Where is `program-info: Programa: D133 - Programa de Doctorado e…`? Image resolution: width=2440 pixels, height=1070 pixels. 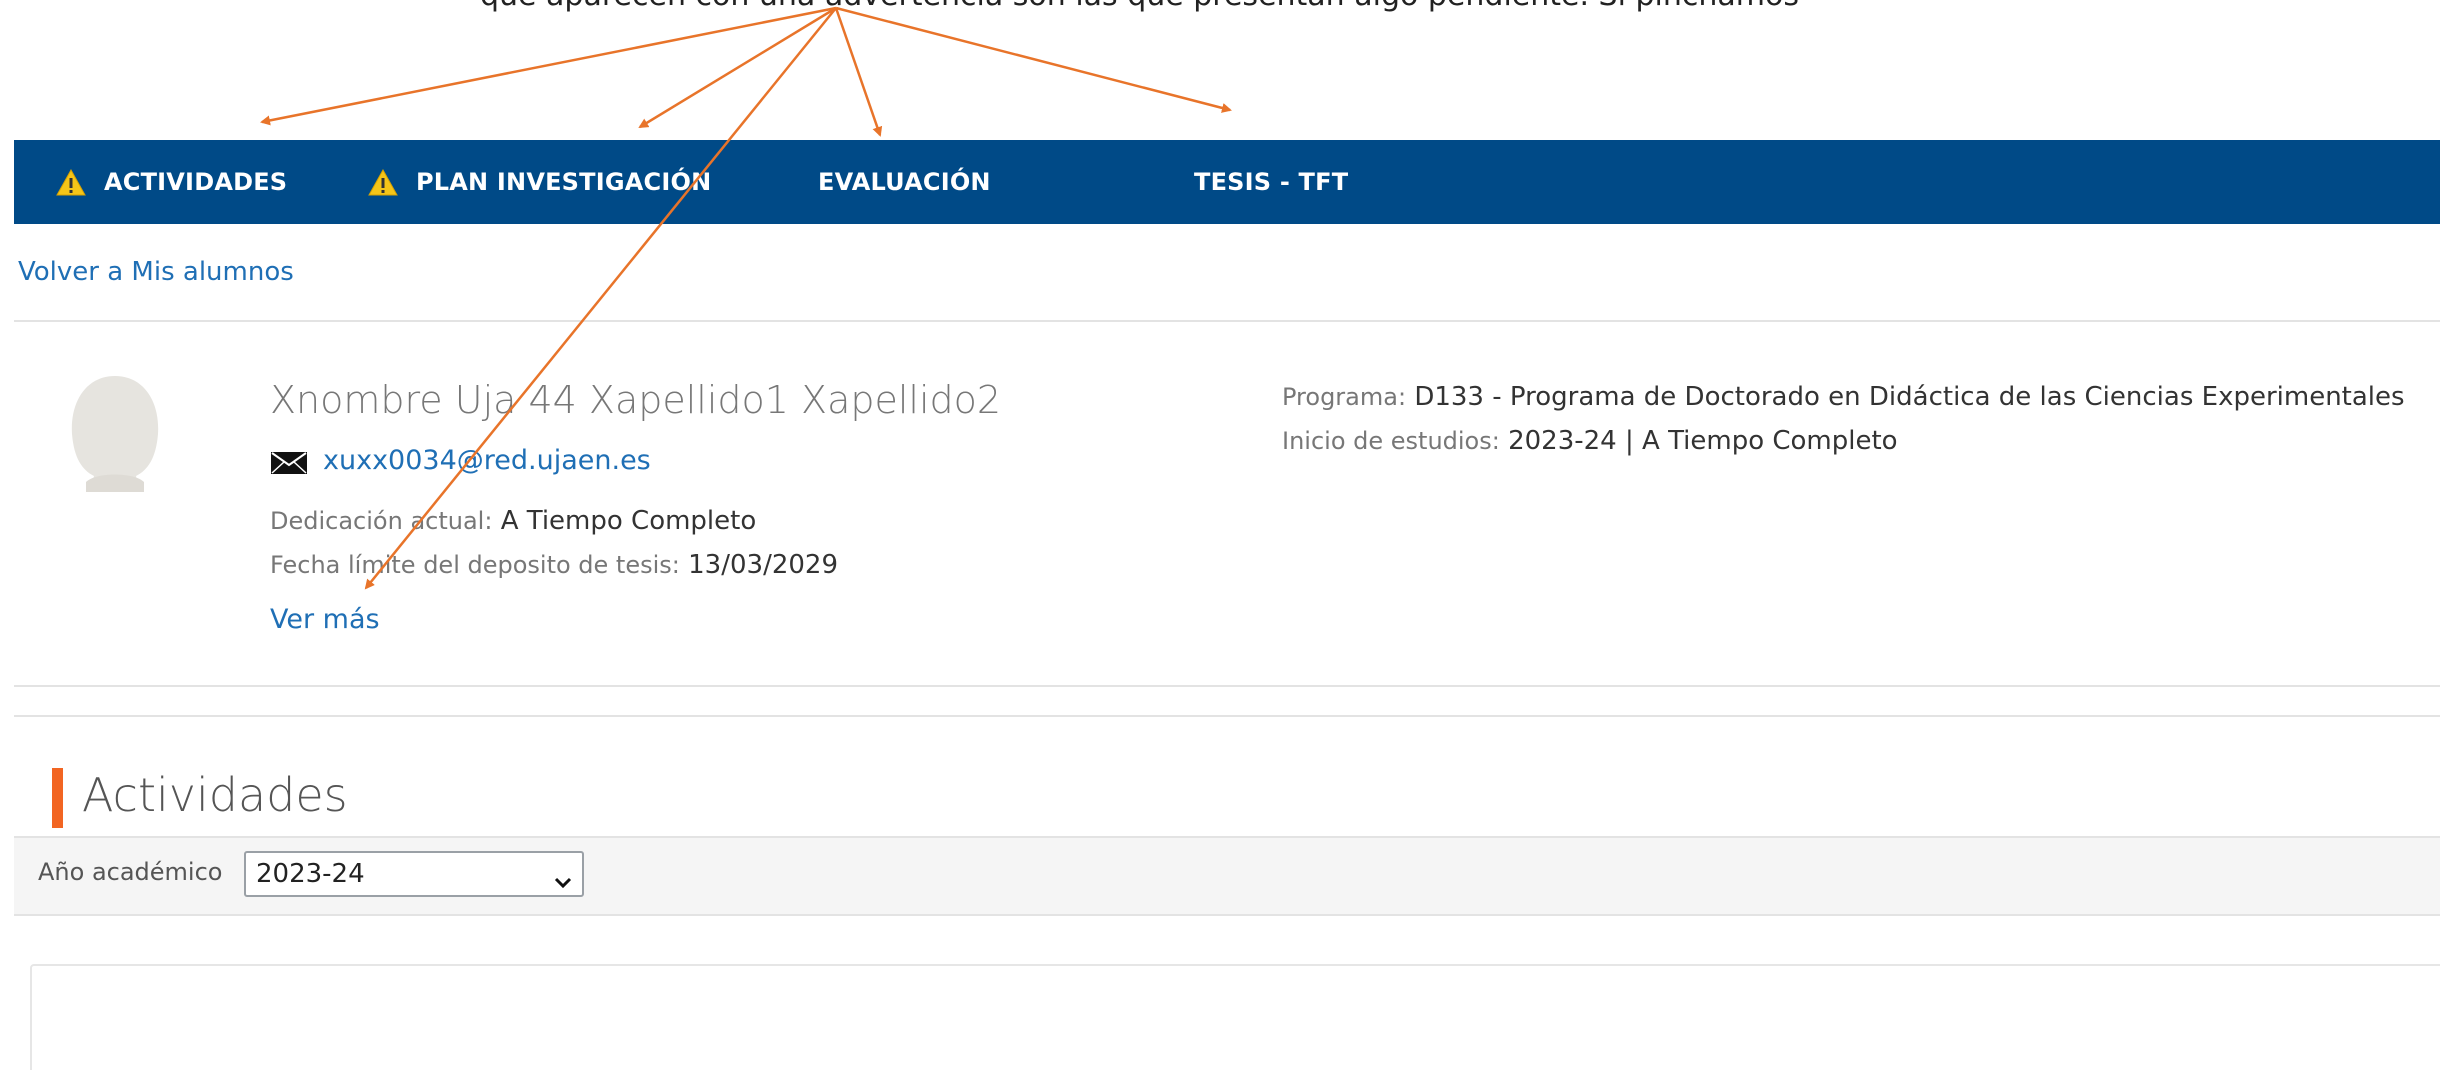 program-info: Programa: D133 - Programa de Doctorado e… is located at coordinates (1843, 397).